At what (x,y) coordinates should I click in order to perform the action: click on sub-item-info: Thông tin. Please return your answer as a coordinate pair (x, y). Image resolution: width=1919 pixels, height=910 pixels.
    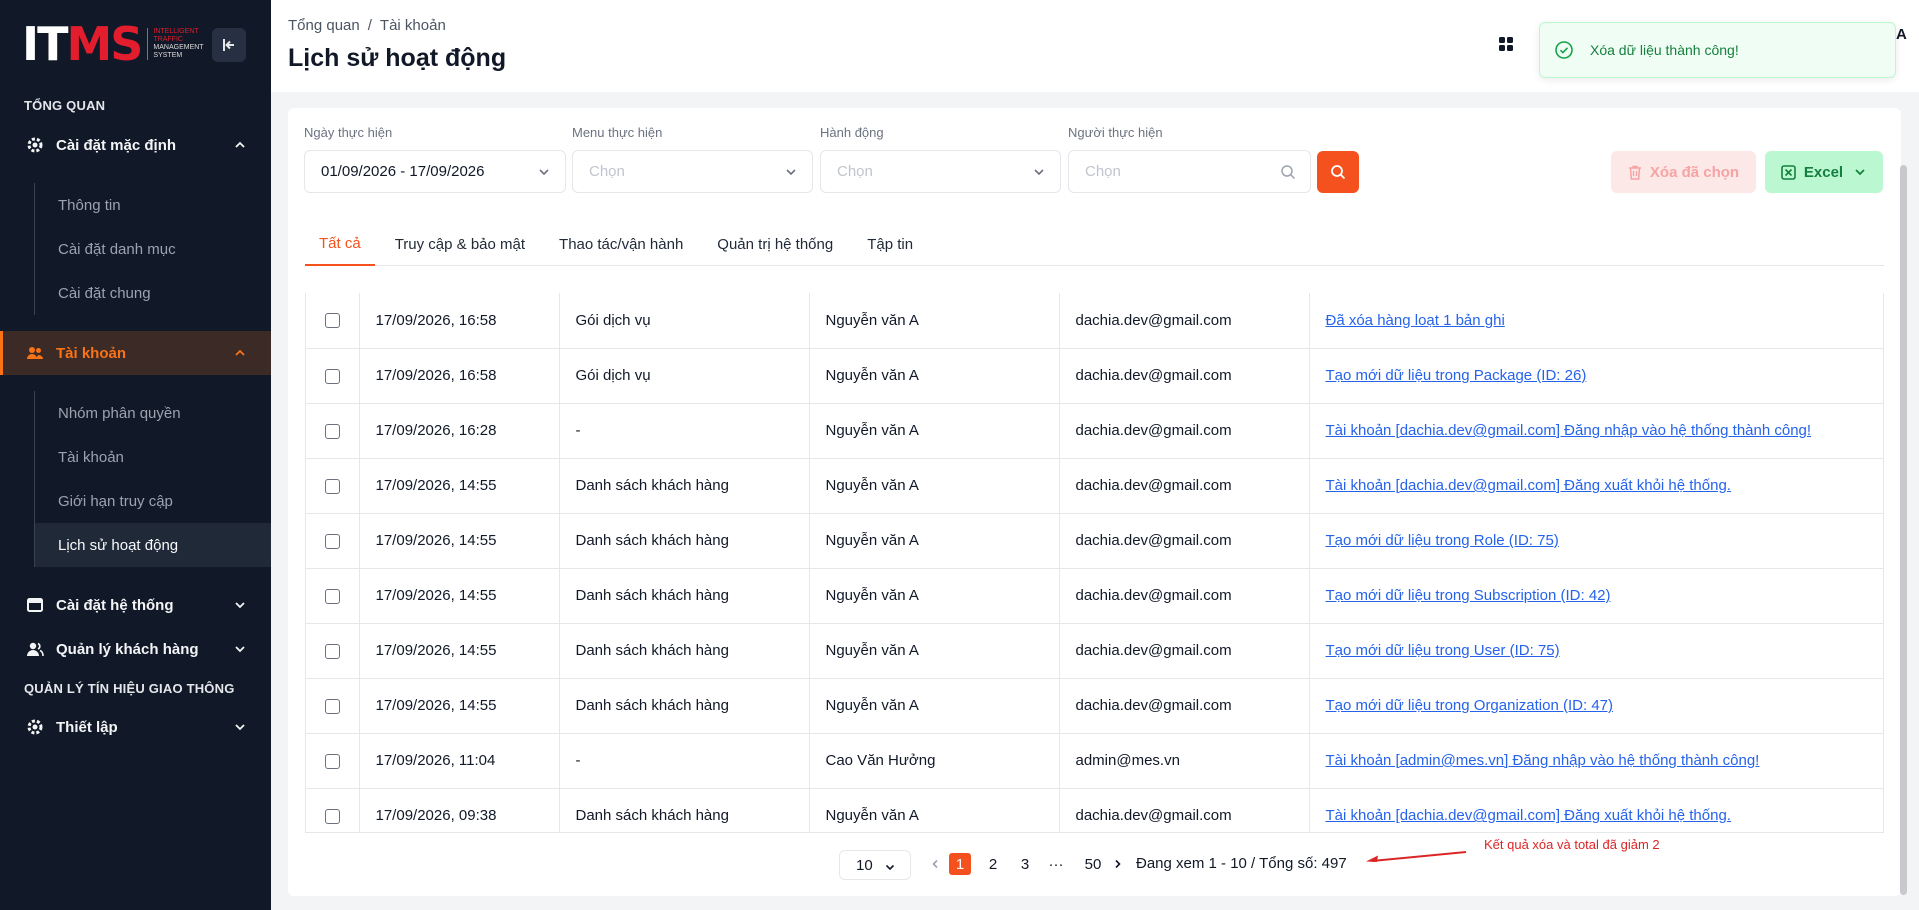
    Looking at the image, I should click on (153, 205).